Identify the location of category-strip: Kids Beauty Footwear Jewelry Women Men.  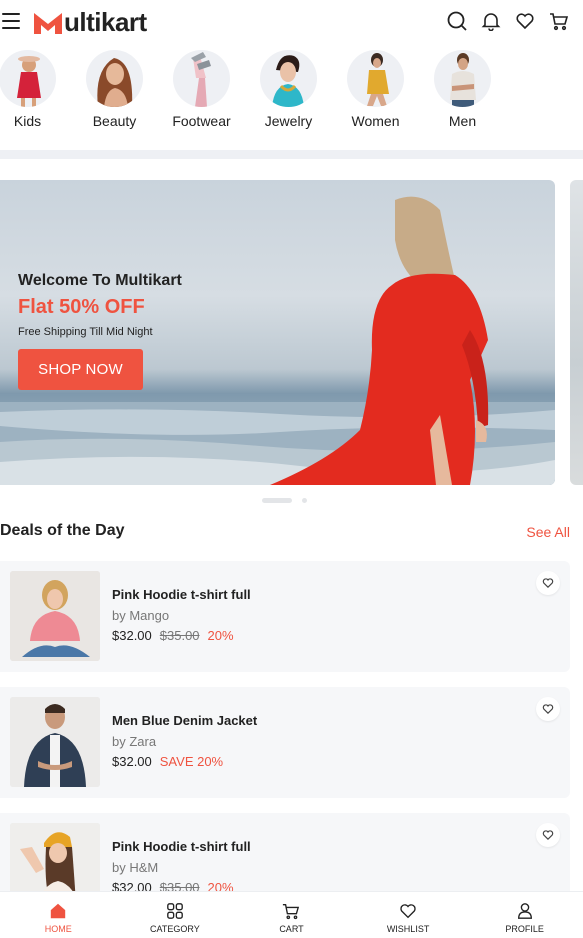
(291, 95).